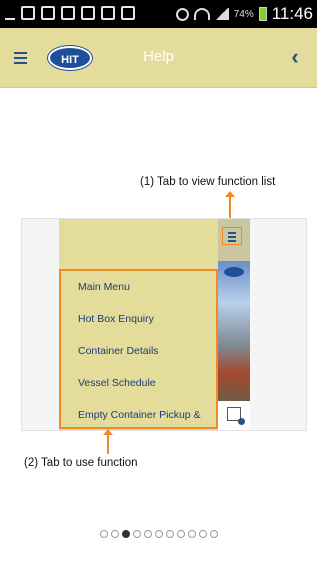  What do you see at coordinates (28, 13) in the screenshot?
I see `signal-strength-icon` at bounding box center [28, 13].